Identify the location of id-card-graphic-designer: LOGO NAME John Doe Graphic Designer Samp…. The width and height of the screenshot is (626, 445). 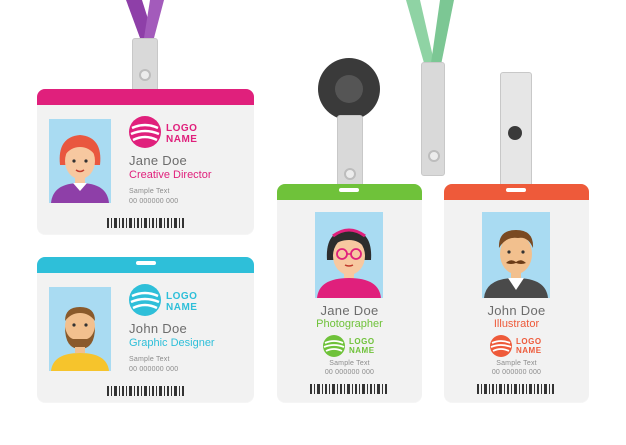
(145, 329).